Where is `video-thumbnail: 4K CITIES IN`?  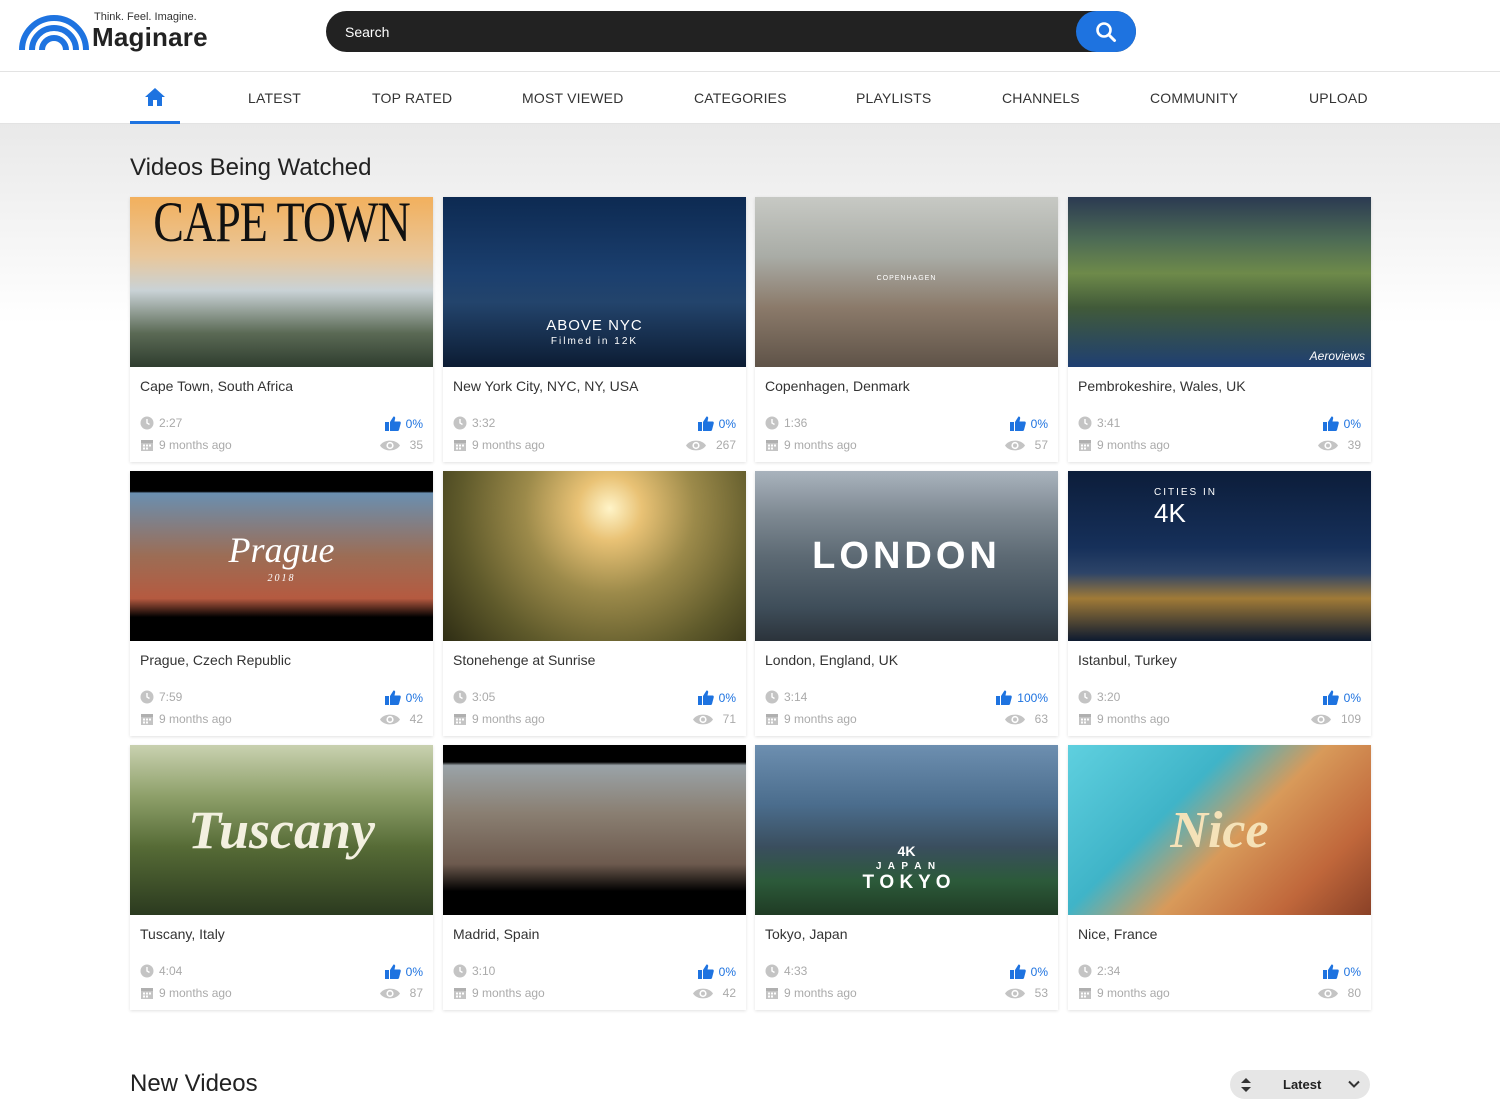 video-thumbnail: 4K CITIES IN is located at coordinates (1219, 556).